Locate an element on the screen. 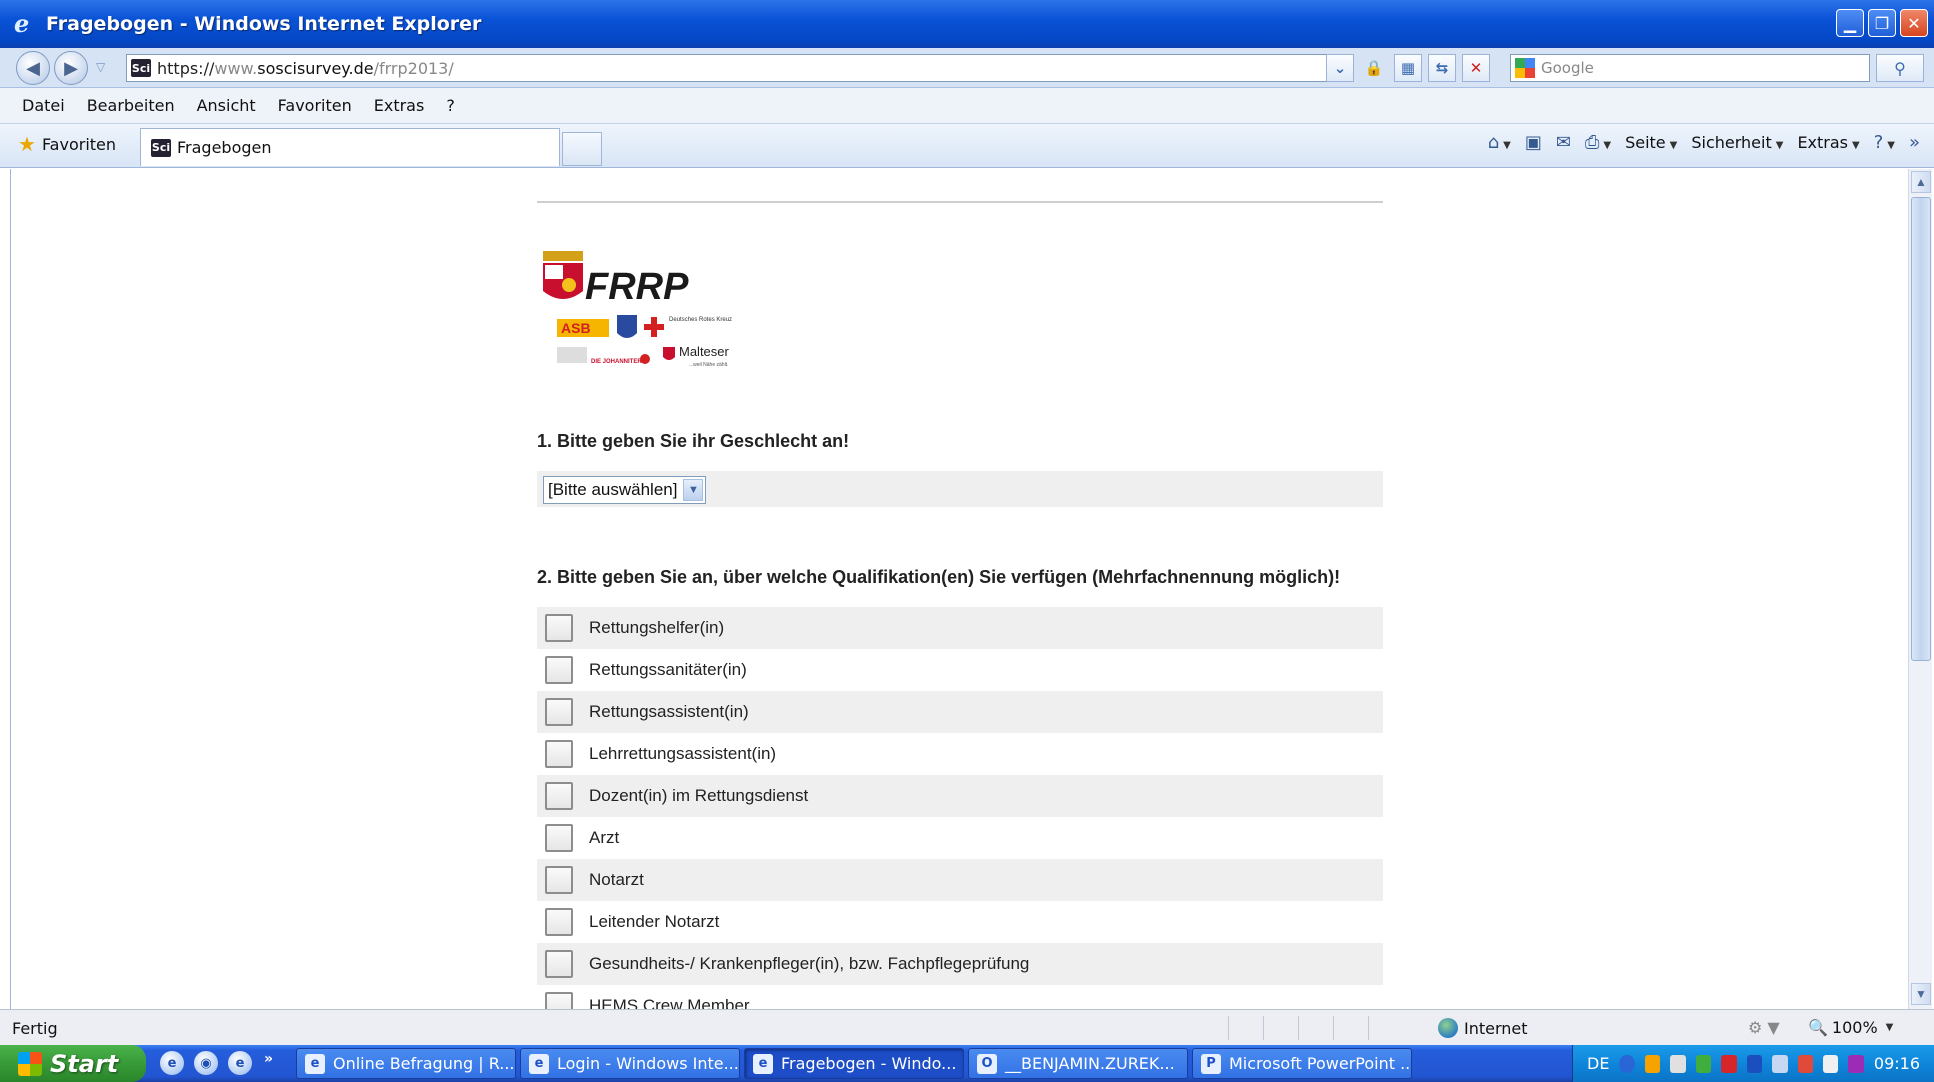 The image size is (1934, 1082). security-zone: Internet is located at coordinates (1483, 1028).